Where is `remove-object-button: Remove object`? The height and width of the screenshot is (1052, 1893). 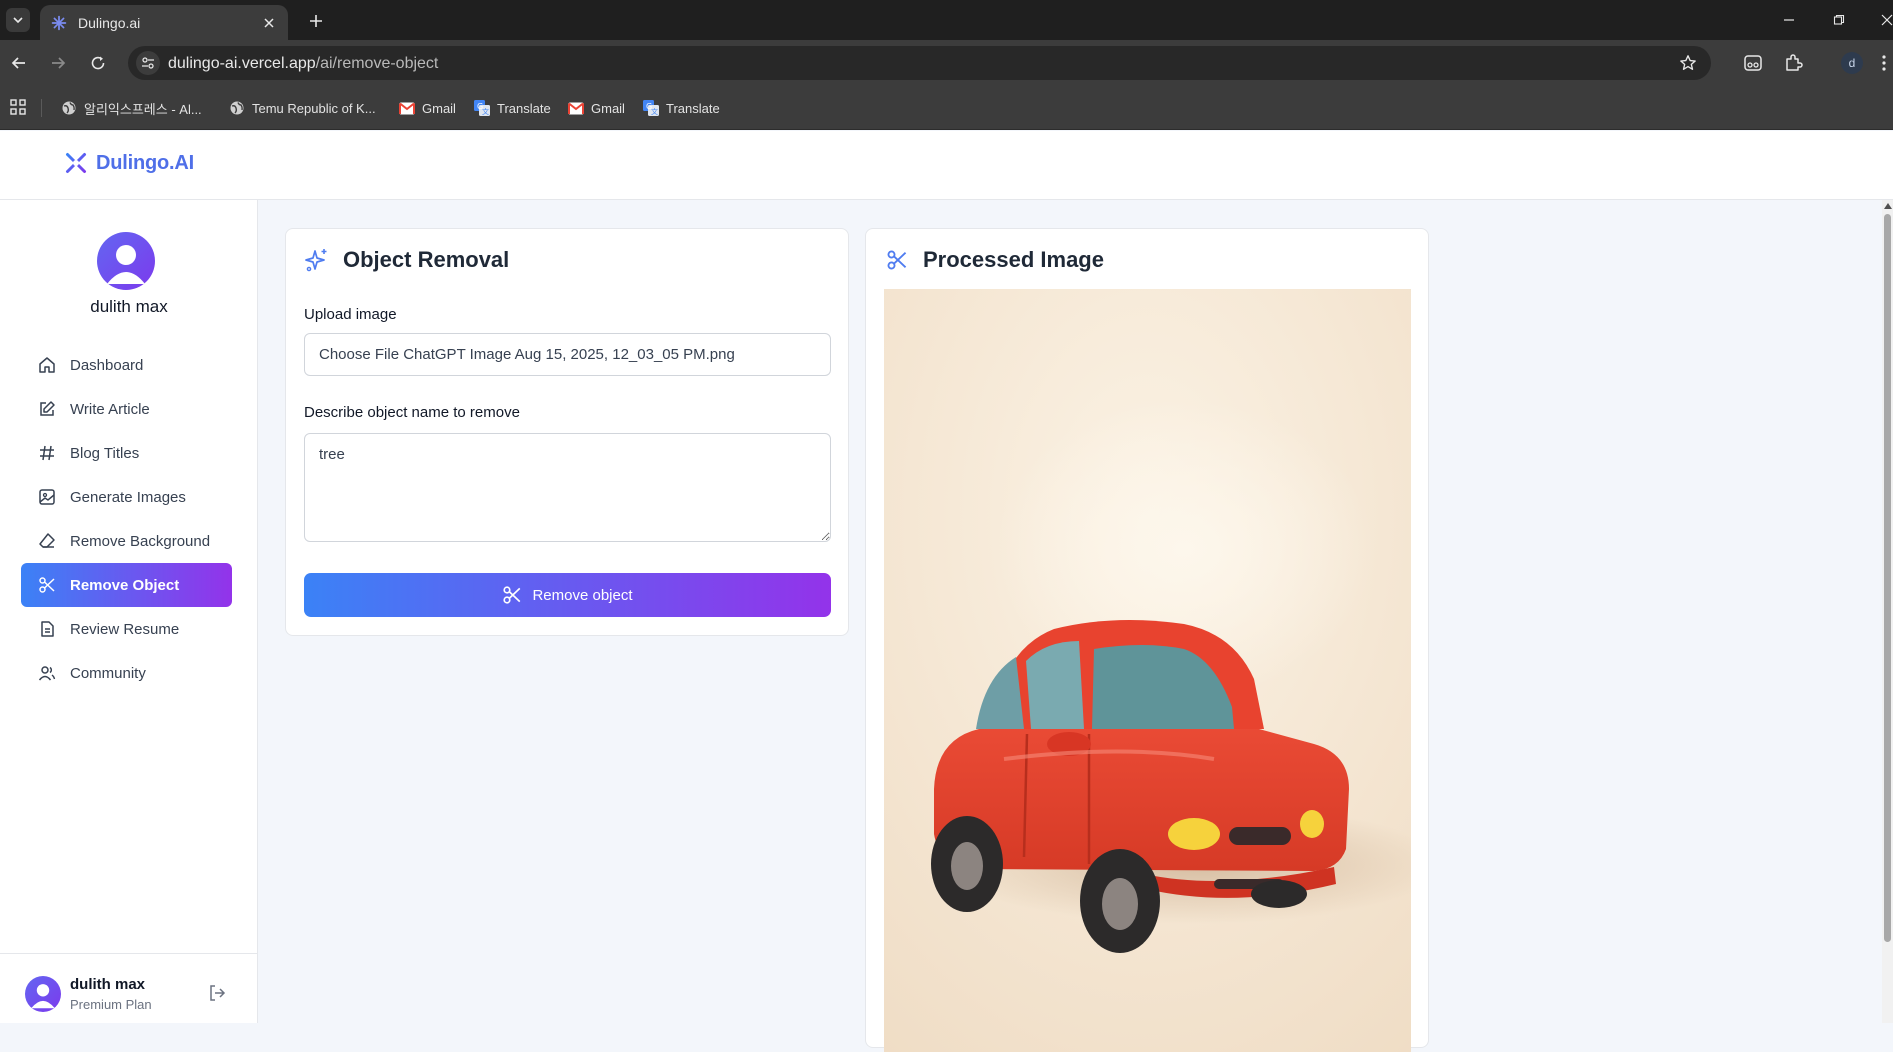
remove-object-button: Remove object is located at coordinates (567, 595).